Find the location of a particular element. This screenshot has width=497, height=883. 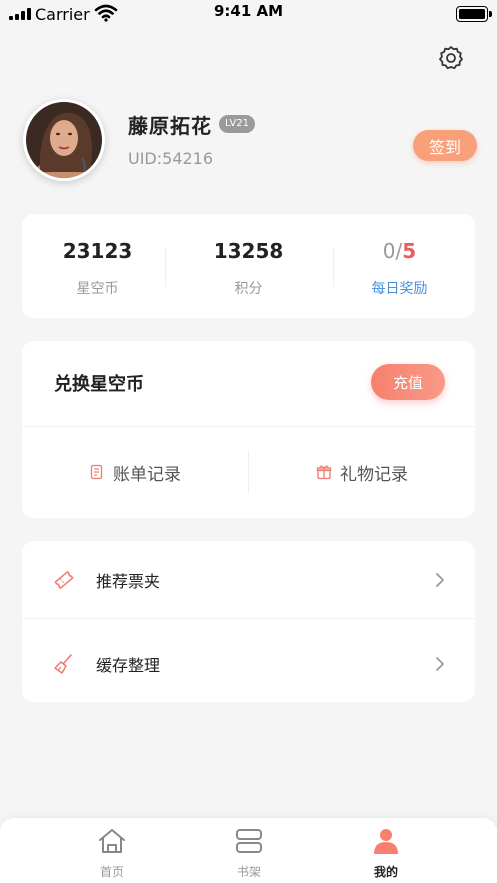

user-icon is located at coordinates (386, 841).